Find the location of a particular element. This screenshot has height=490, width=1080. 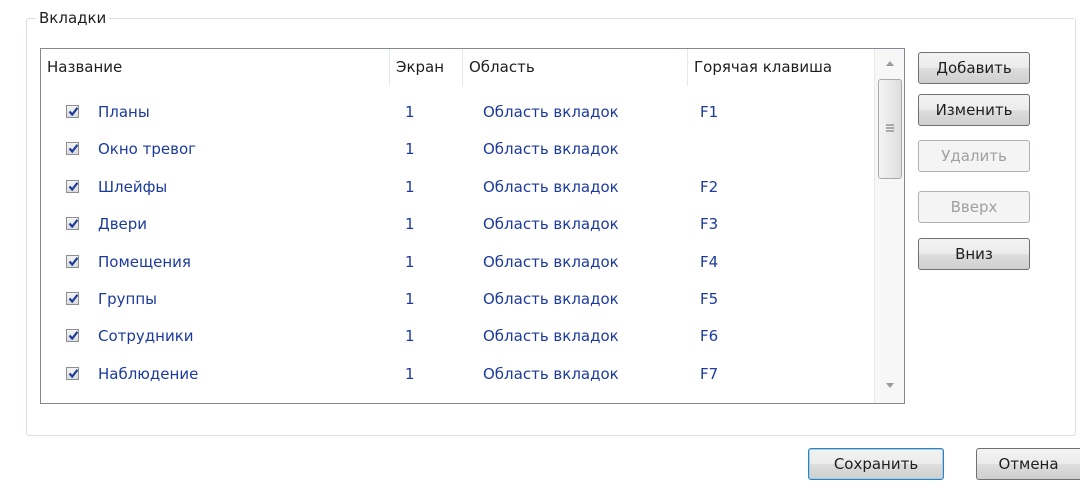

list-item: Двери 1 Область вкладок F3 is located at coordinates (457, 224).